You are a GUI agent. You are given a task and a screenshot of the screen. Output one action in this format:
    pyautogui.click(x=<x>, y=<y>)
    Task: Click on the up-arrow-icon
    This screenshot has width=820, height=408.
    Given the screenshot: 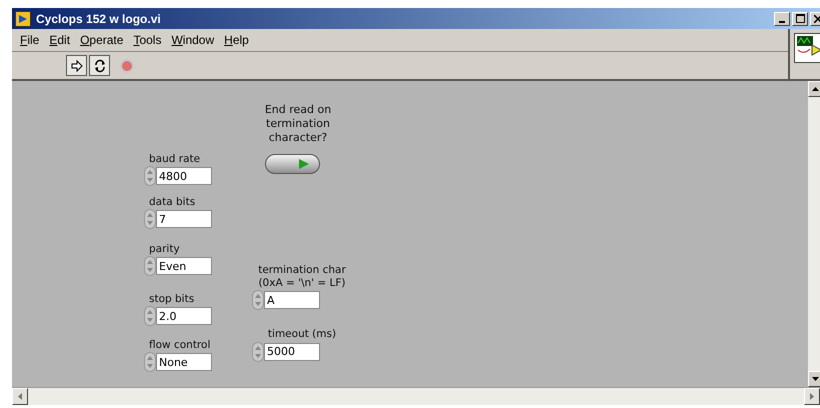 What is the action you would take?
    pyautogui.click(x=815, y=89)
    